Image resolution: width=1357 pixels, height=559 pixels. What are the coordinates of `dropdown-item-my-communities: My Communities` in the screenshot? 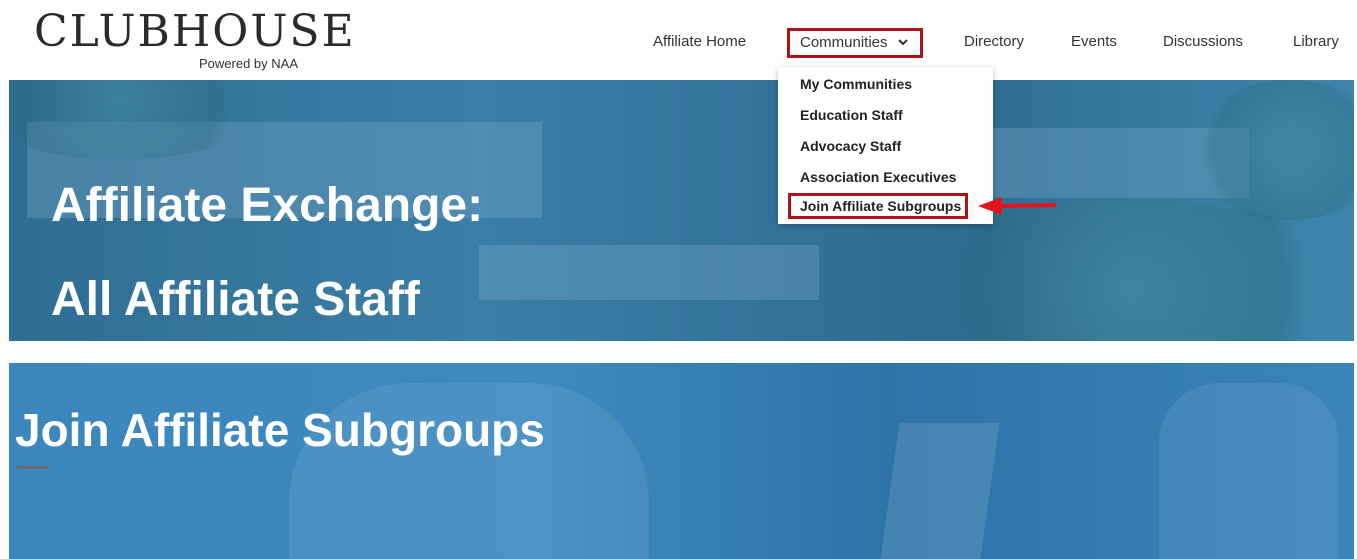 It's located at (856, 84).